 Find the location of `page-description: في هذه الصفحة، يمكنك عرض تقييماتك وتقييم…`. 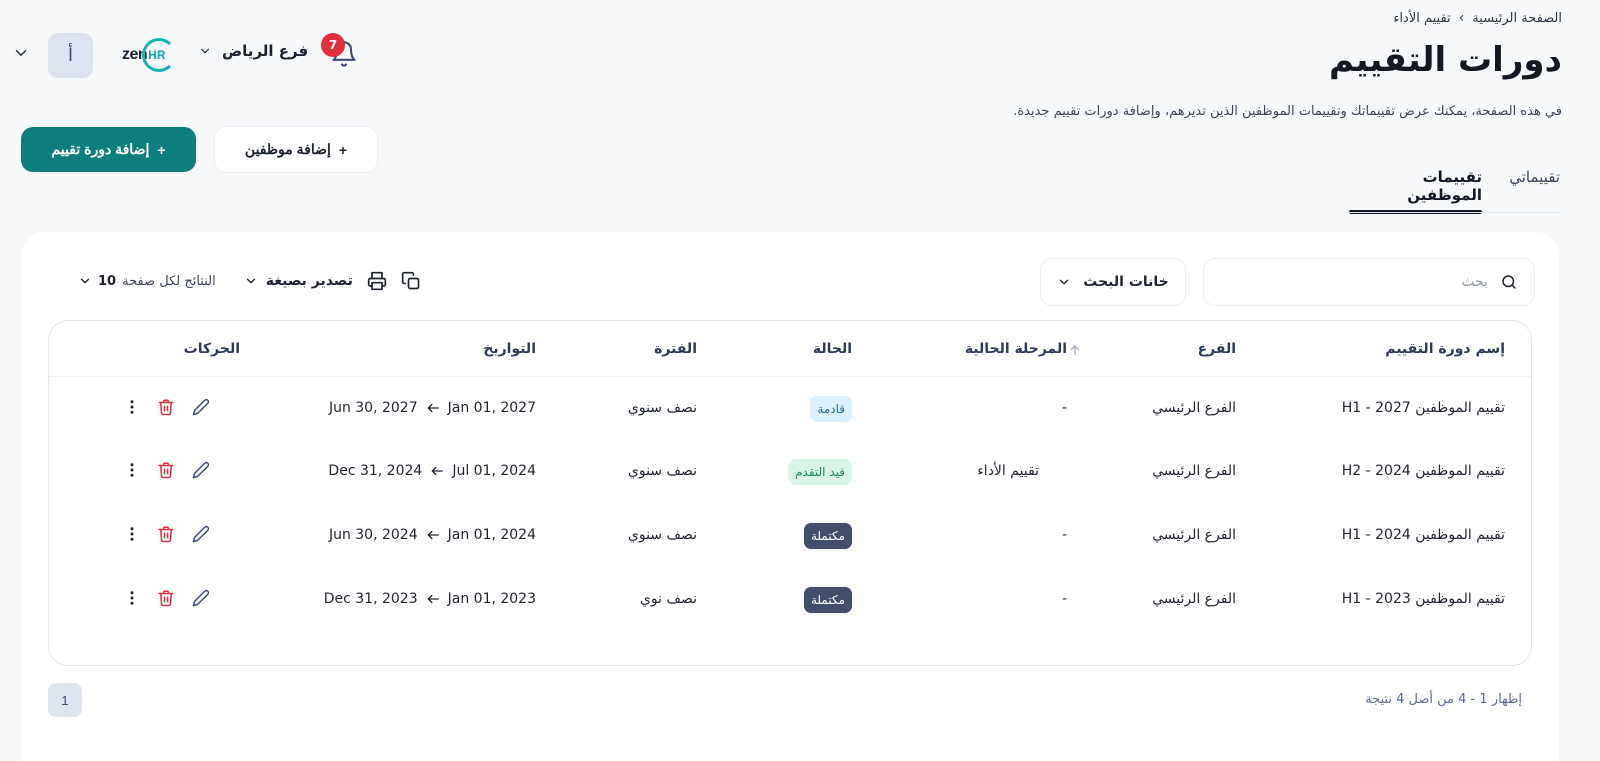

page-description: في هذه الصفحة، يمكنك عرض تقييماتك وتقييم… is located at coordinates (1287, 111).